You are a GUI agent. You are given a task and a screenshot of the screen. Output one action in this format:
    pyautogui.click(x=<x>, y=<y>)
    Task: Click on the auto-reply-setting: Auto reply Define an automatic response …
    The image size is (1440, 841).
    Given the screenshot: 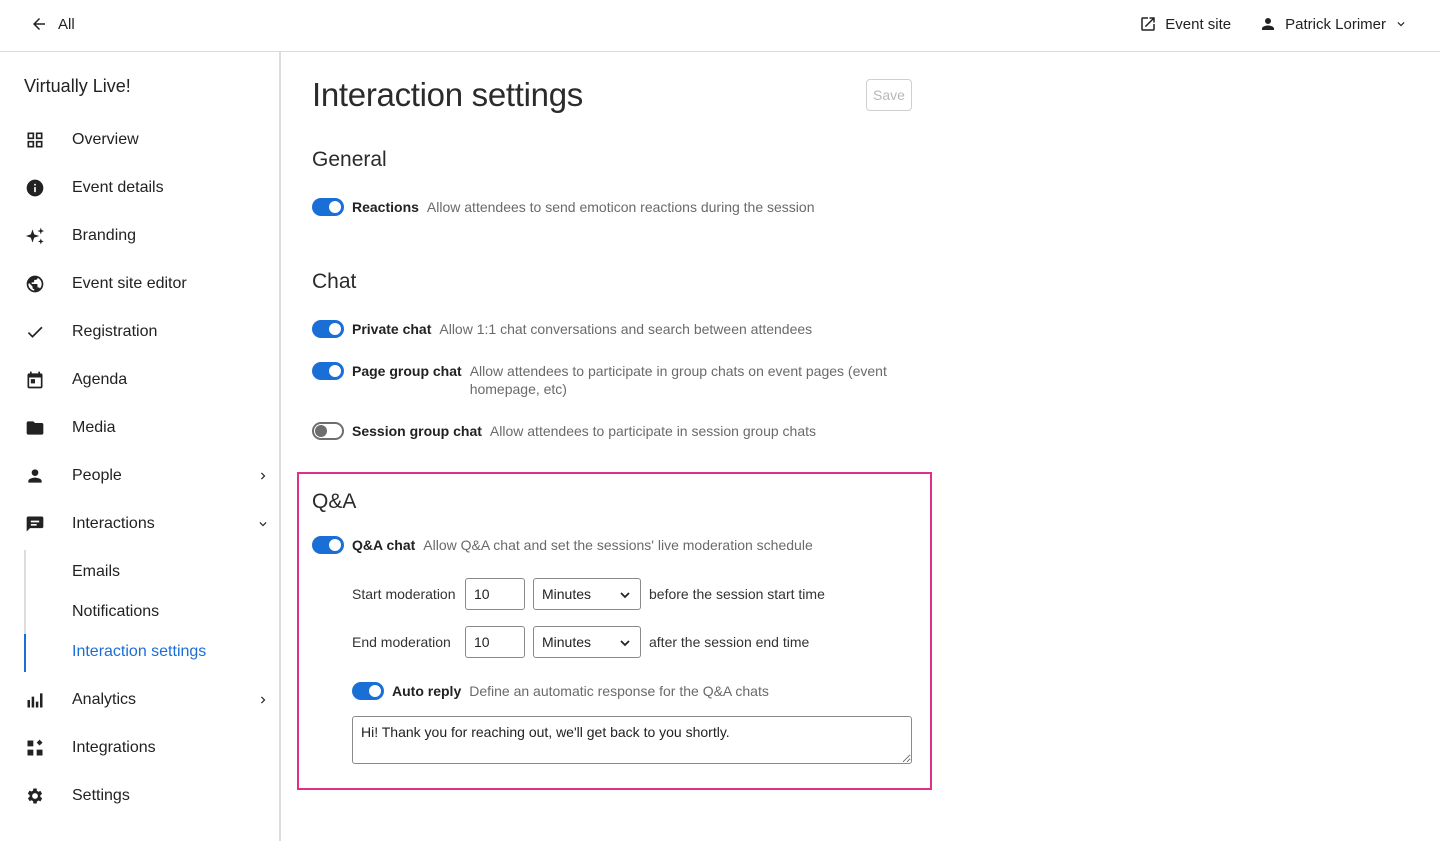 What is the action you would take?
    pyautogui.click(x=560, y=691)
    